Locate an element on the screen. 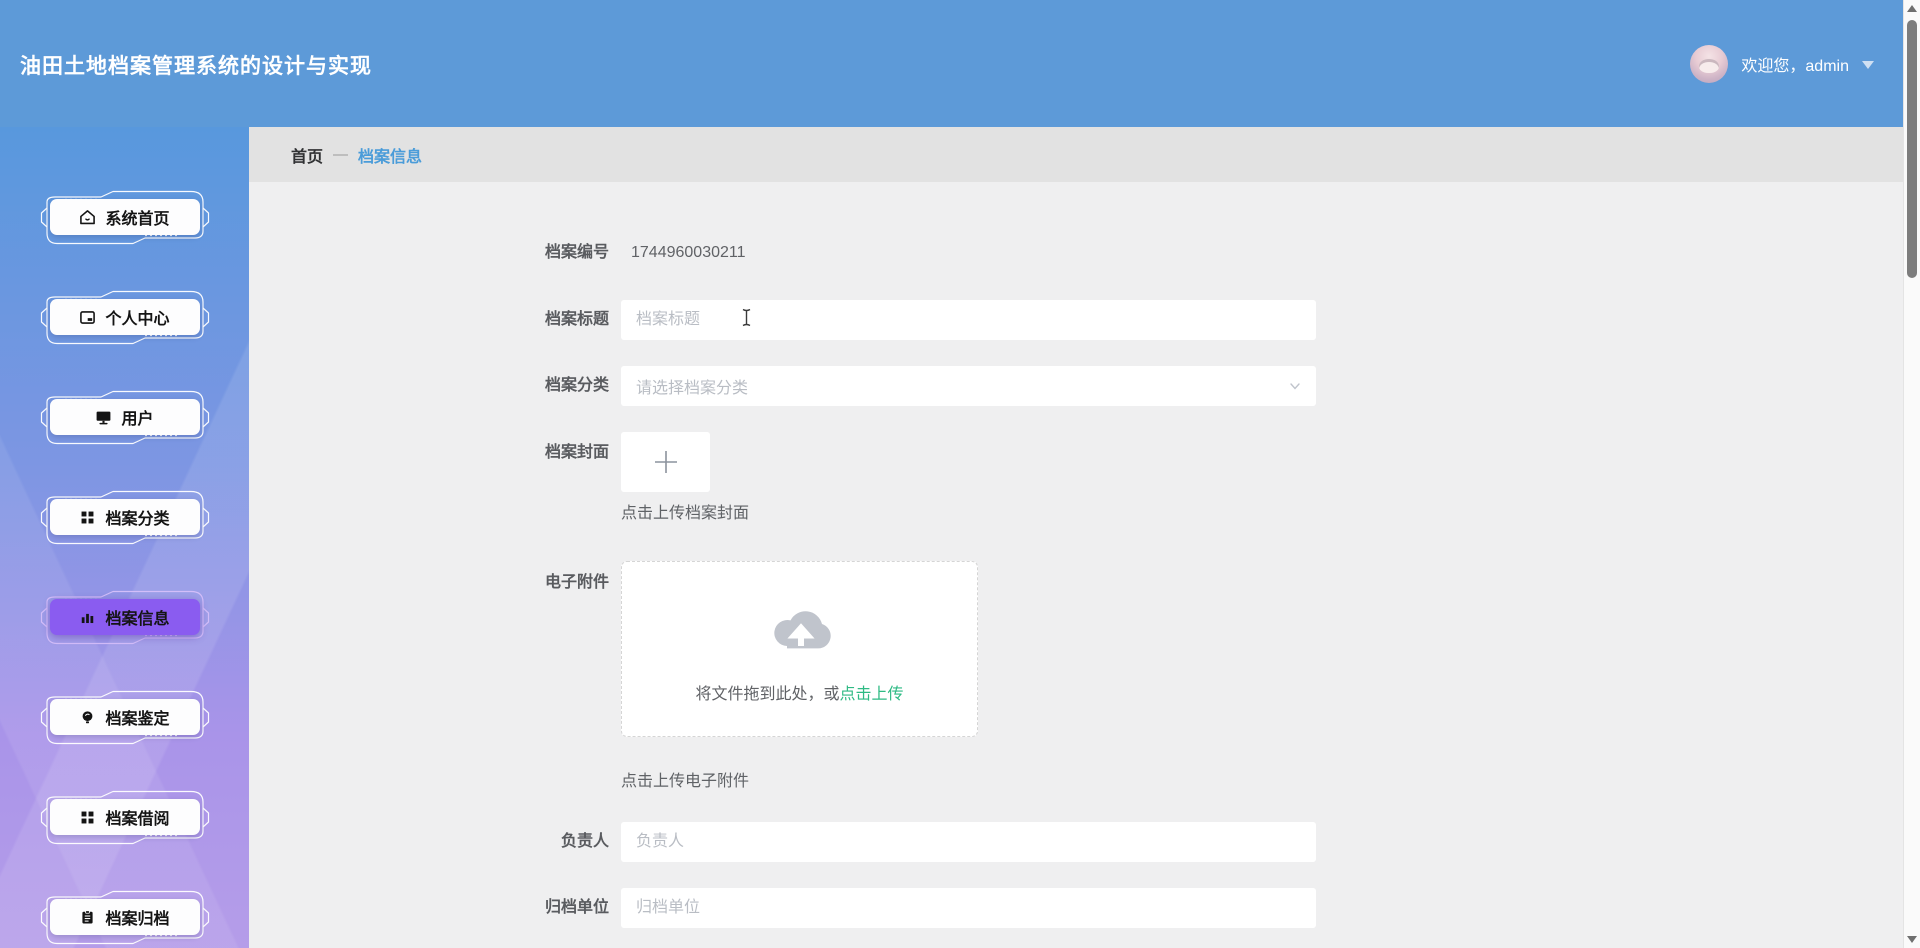 This screenshot has height=948, width=1920. sidebar-item-profile: 个人中心 is located at coordinates (125, 317).